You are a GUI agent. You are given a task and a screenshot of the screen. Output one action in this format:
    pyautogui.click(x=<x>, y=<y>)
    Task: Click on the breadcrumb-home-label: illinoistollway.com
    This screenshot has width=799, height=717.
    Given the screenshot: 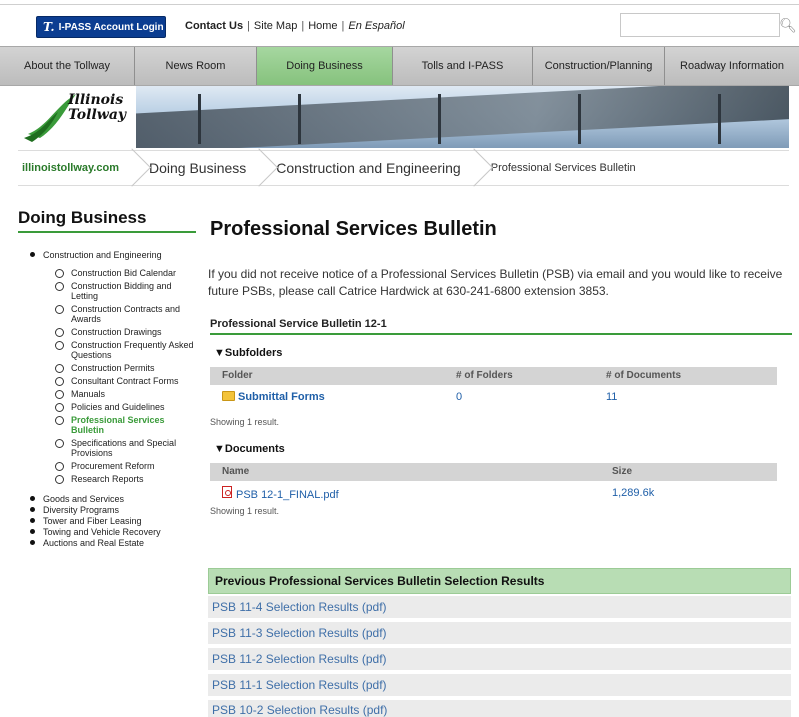 What is the action you would take?
    pyautogui.click(x=70, y=168)
    